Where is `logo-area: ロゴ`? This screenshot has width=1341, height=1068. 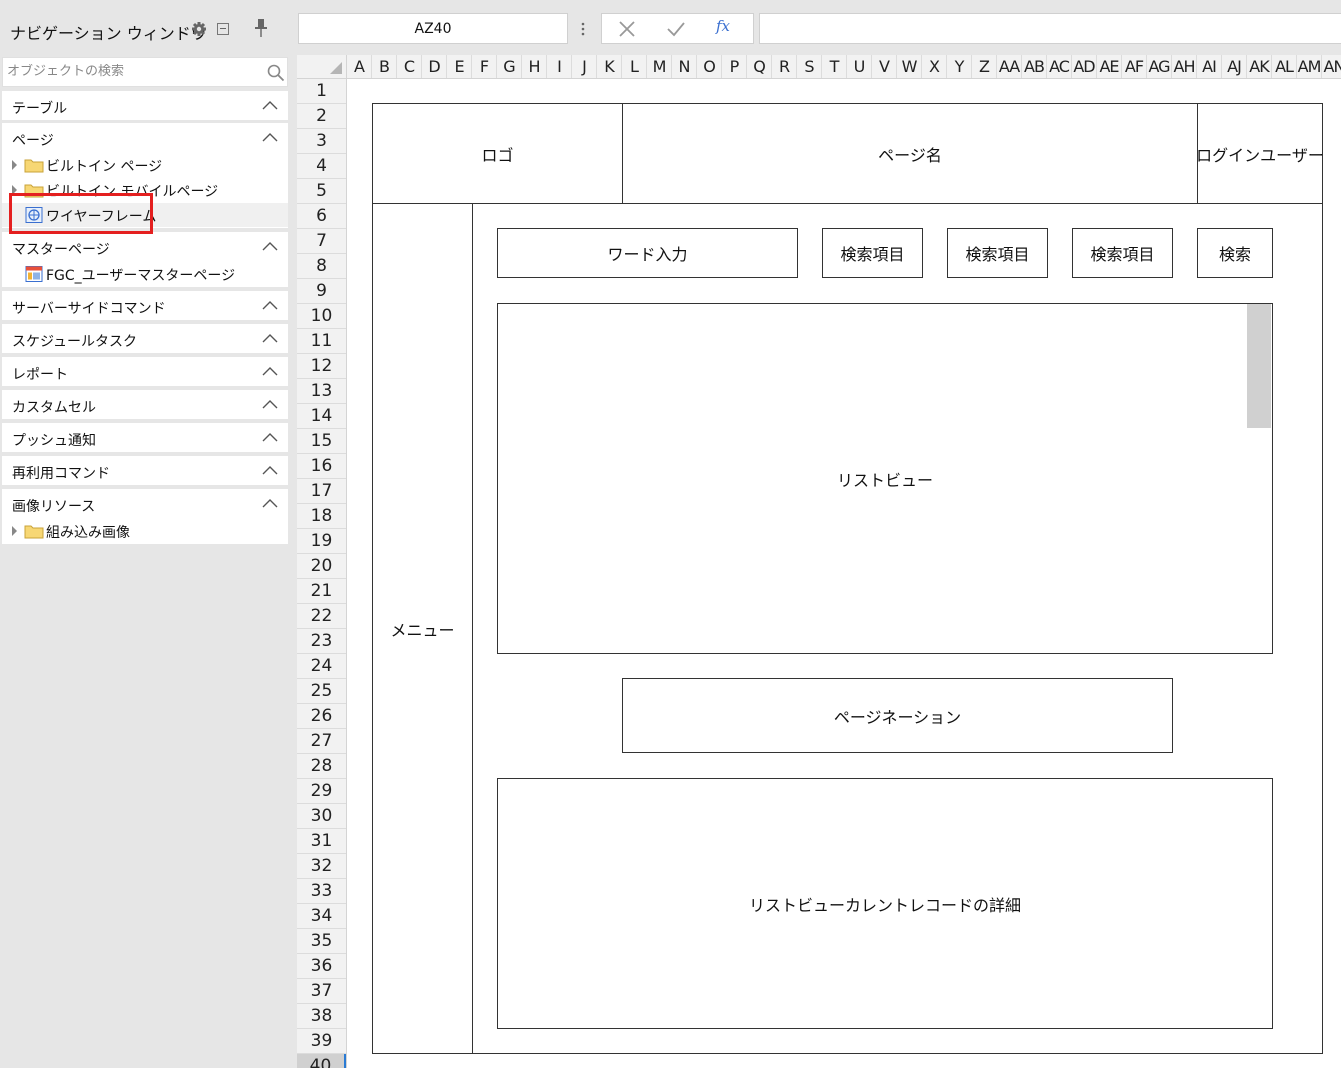 logo-area: ロゴ is located at coordinates (497, 153).